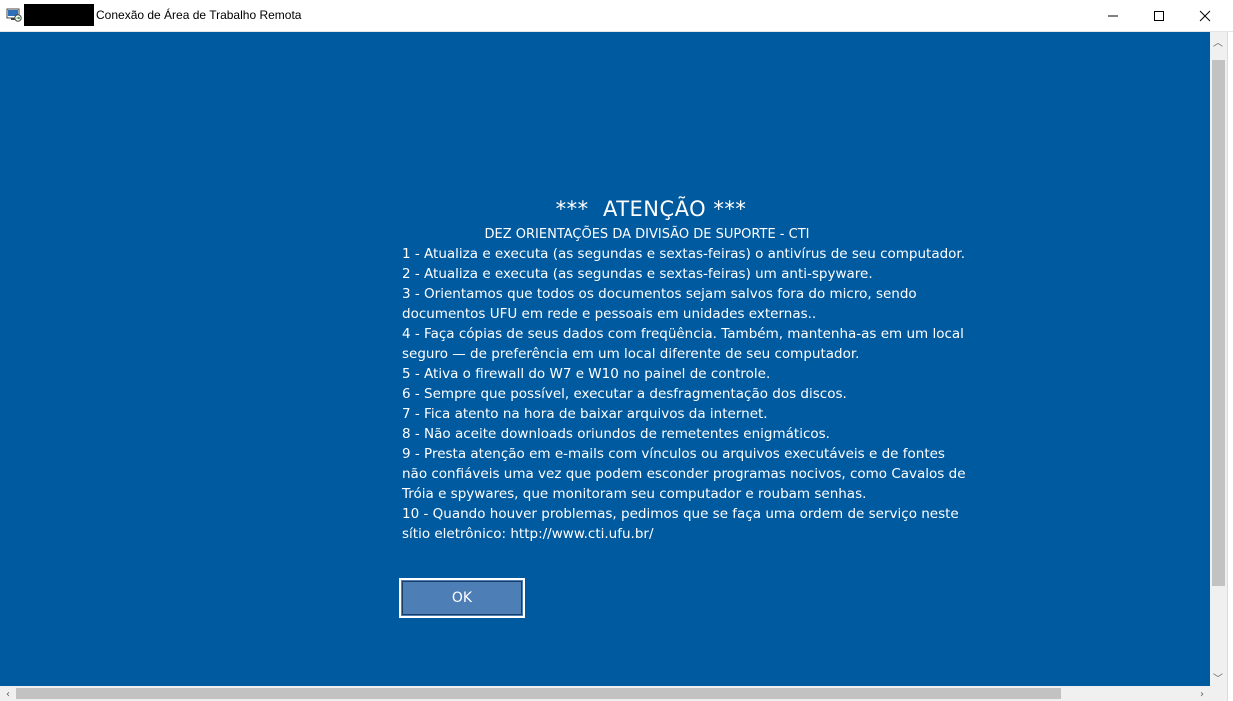 This screenshot has height=701, width=1233. Describe the element at coordinates (651, 209) in the screenshot. I see `notice-heading: *** ATENÇÃO ***` at that location.